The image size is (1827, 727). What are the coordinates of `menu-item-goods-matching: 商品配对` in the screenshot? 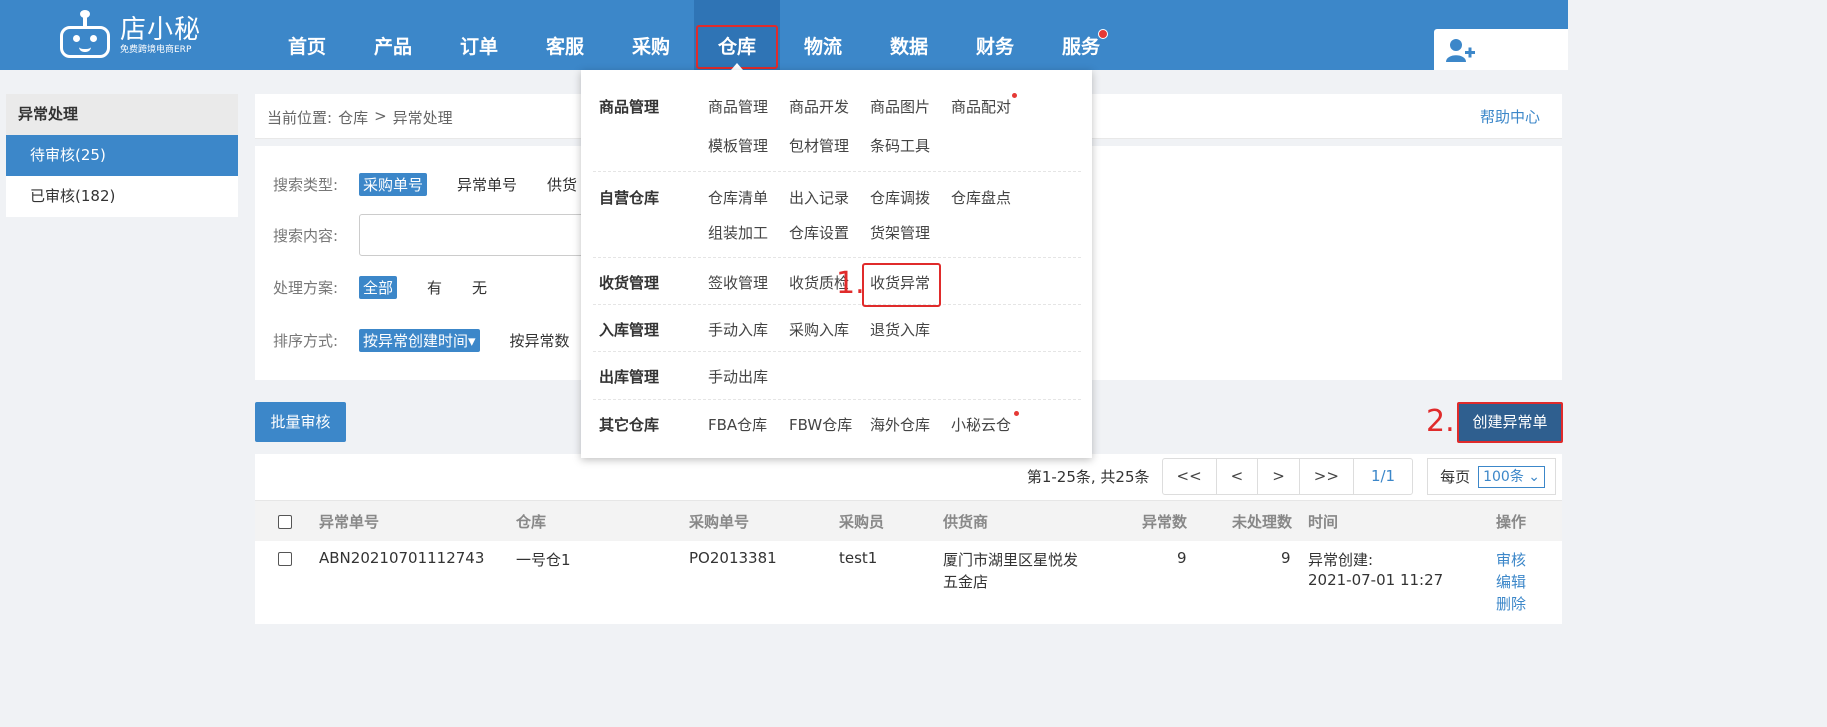 It's located at (981, 106).